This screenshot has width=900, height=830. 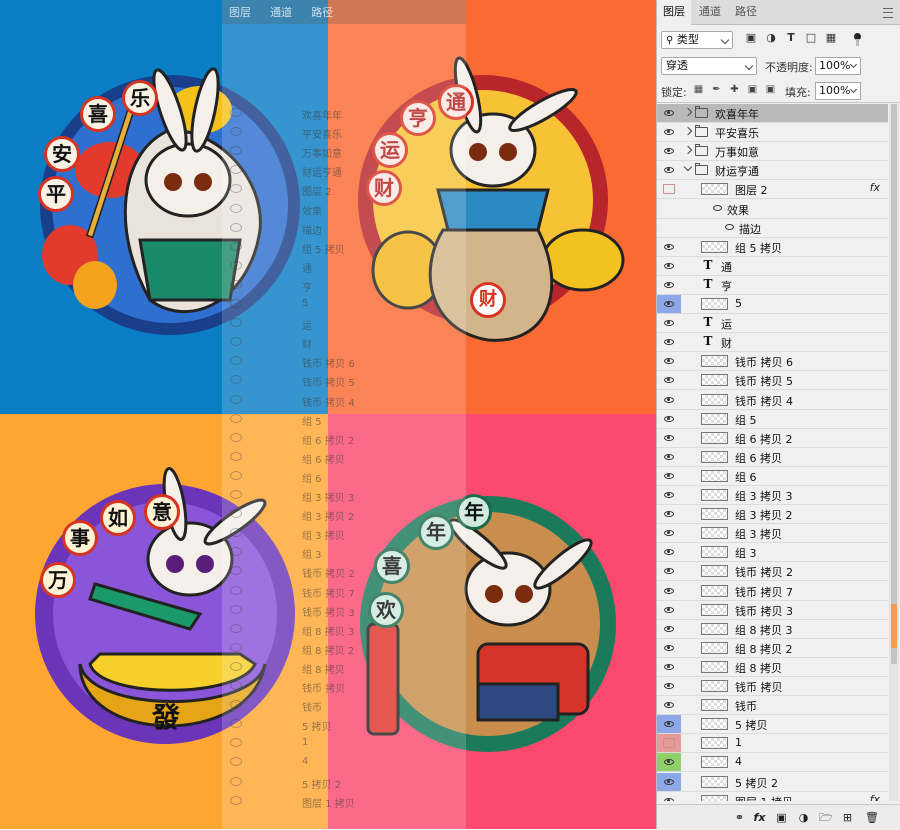 What do you see at coordinates (791, 38) in the screenshot?
I see `filter-text-icon: T` at bounding box center [791, 38].